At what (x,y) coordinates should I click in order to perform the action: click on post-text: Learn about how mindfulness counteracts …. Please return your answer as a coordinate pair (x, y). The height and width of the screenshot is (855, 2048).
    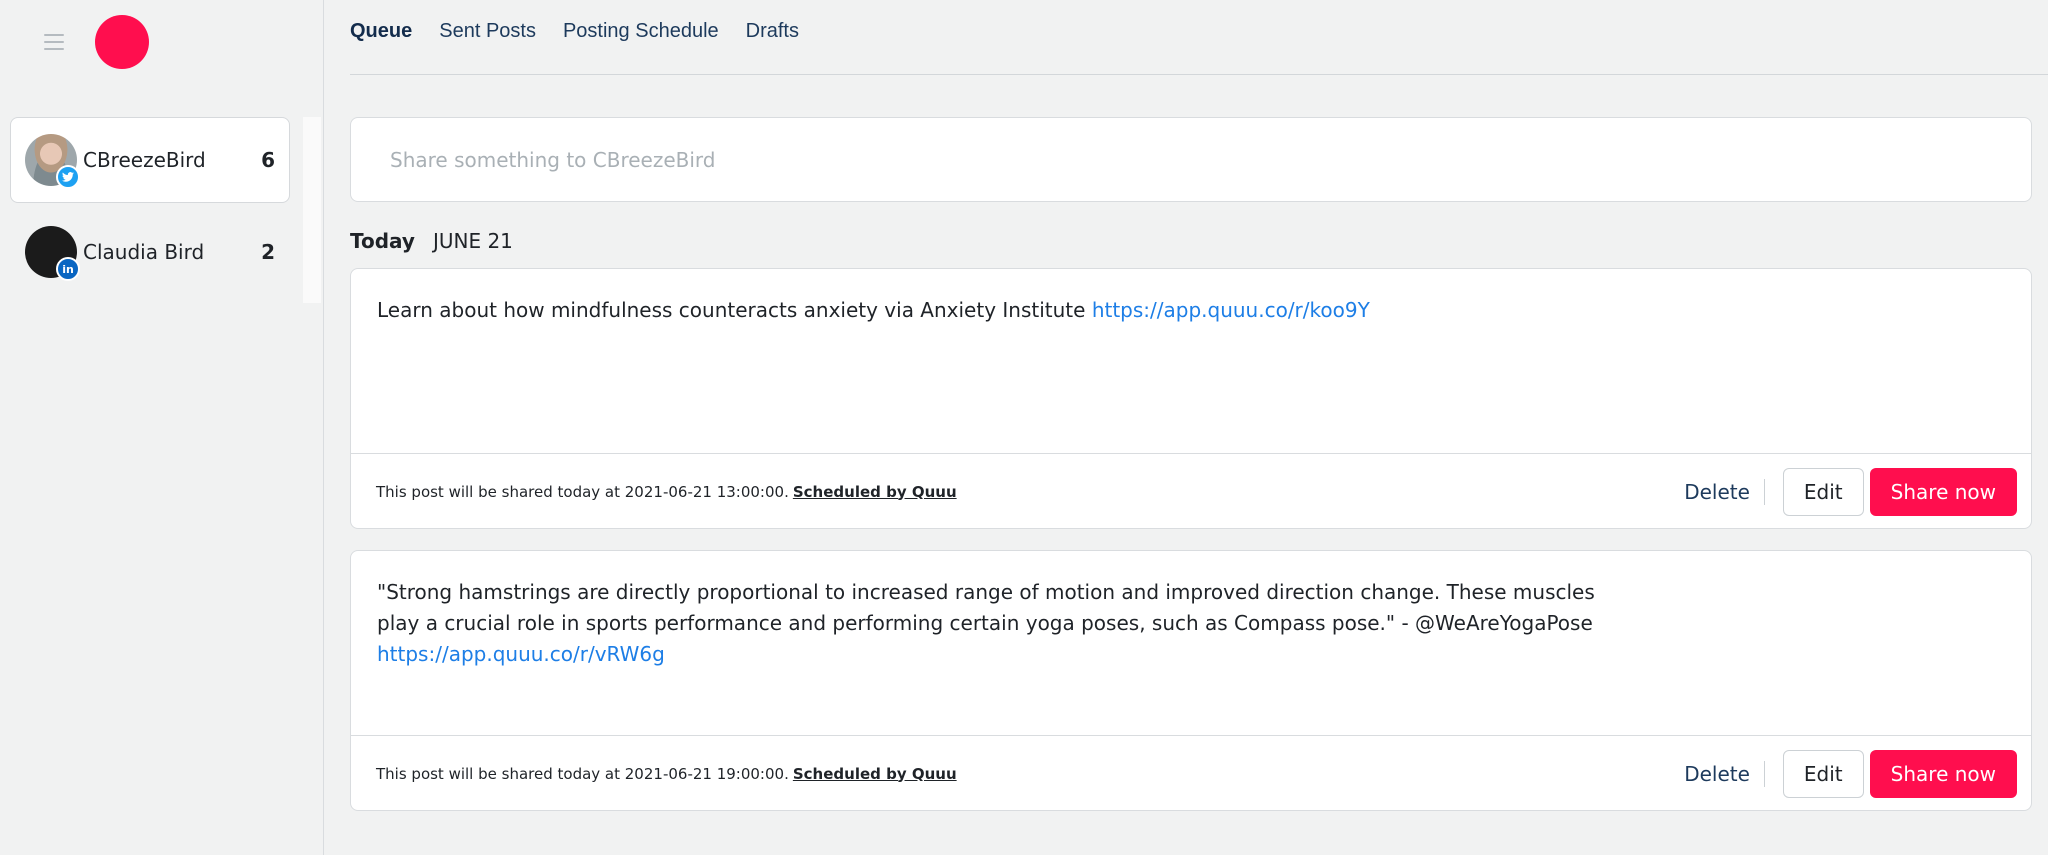
    Looking at the image, I should click on (734, 310).